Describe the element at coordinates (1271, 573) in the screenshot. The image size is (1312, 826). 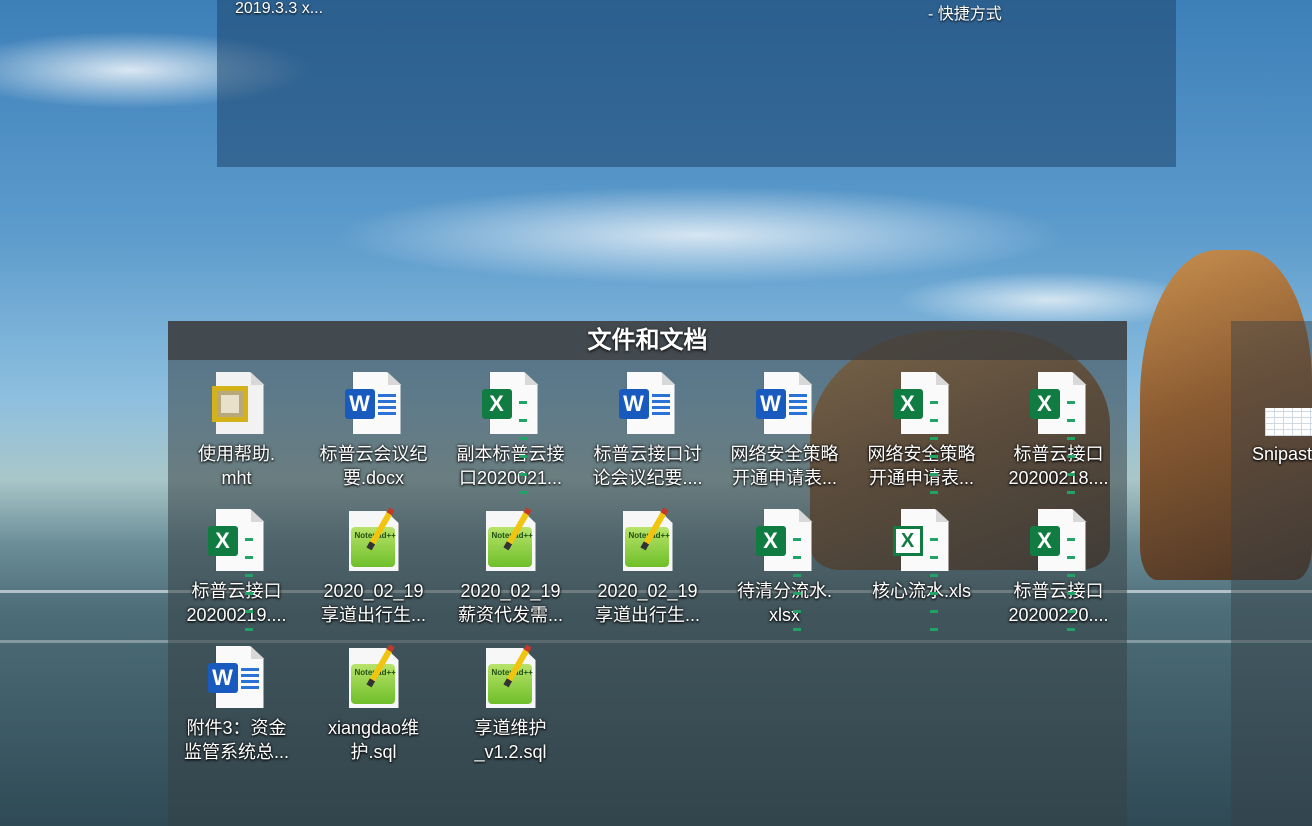
I see `right-fence` at that location.